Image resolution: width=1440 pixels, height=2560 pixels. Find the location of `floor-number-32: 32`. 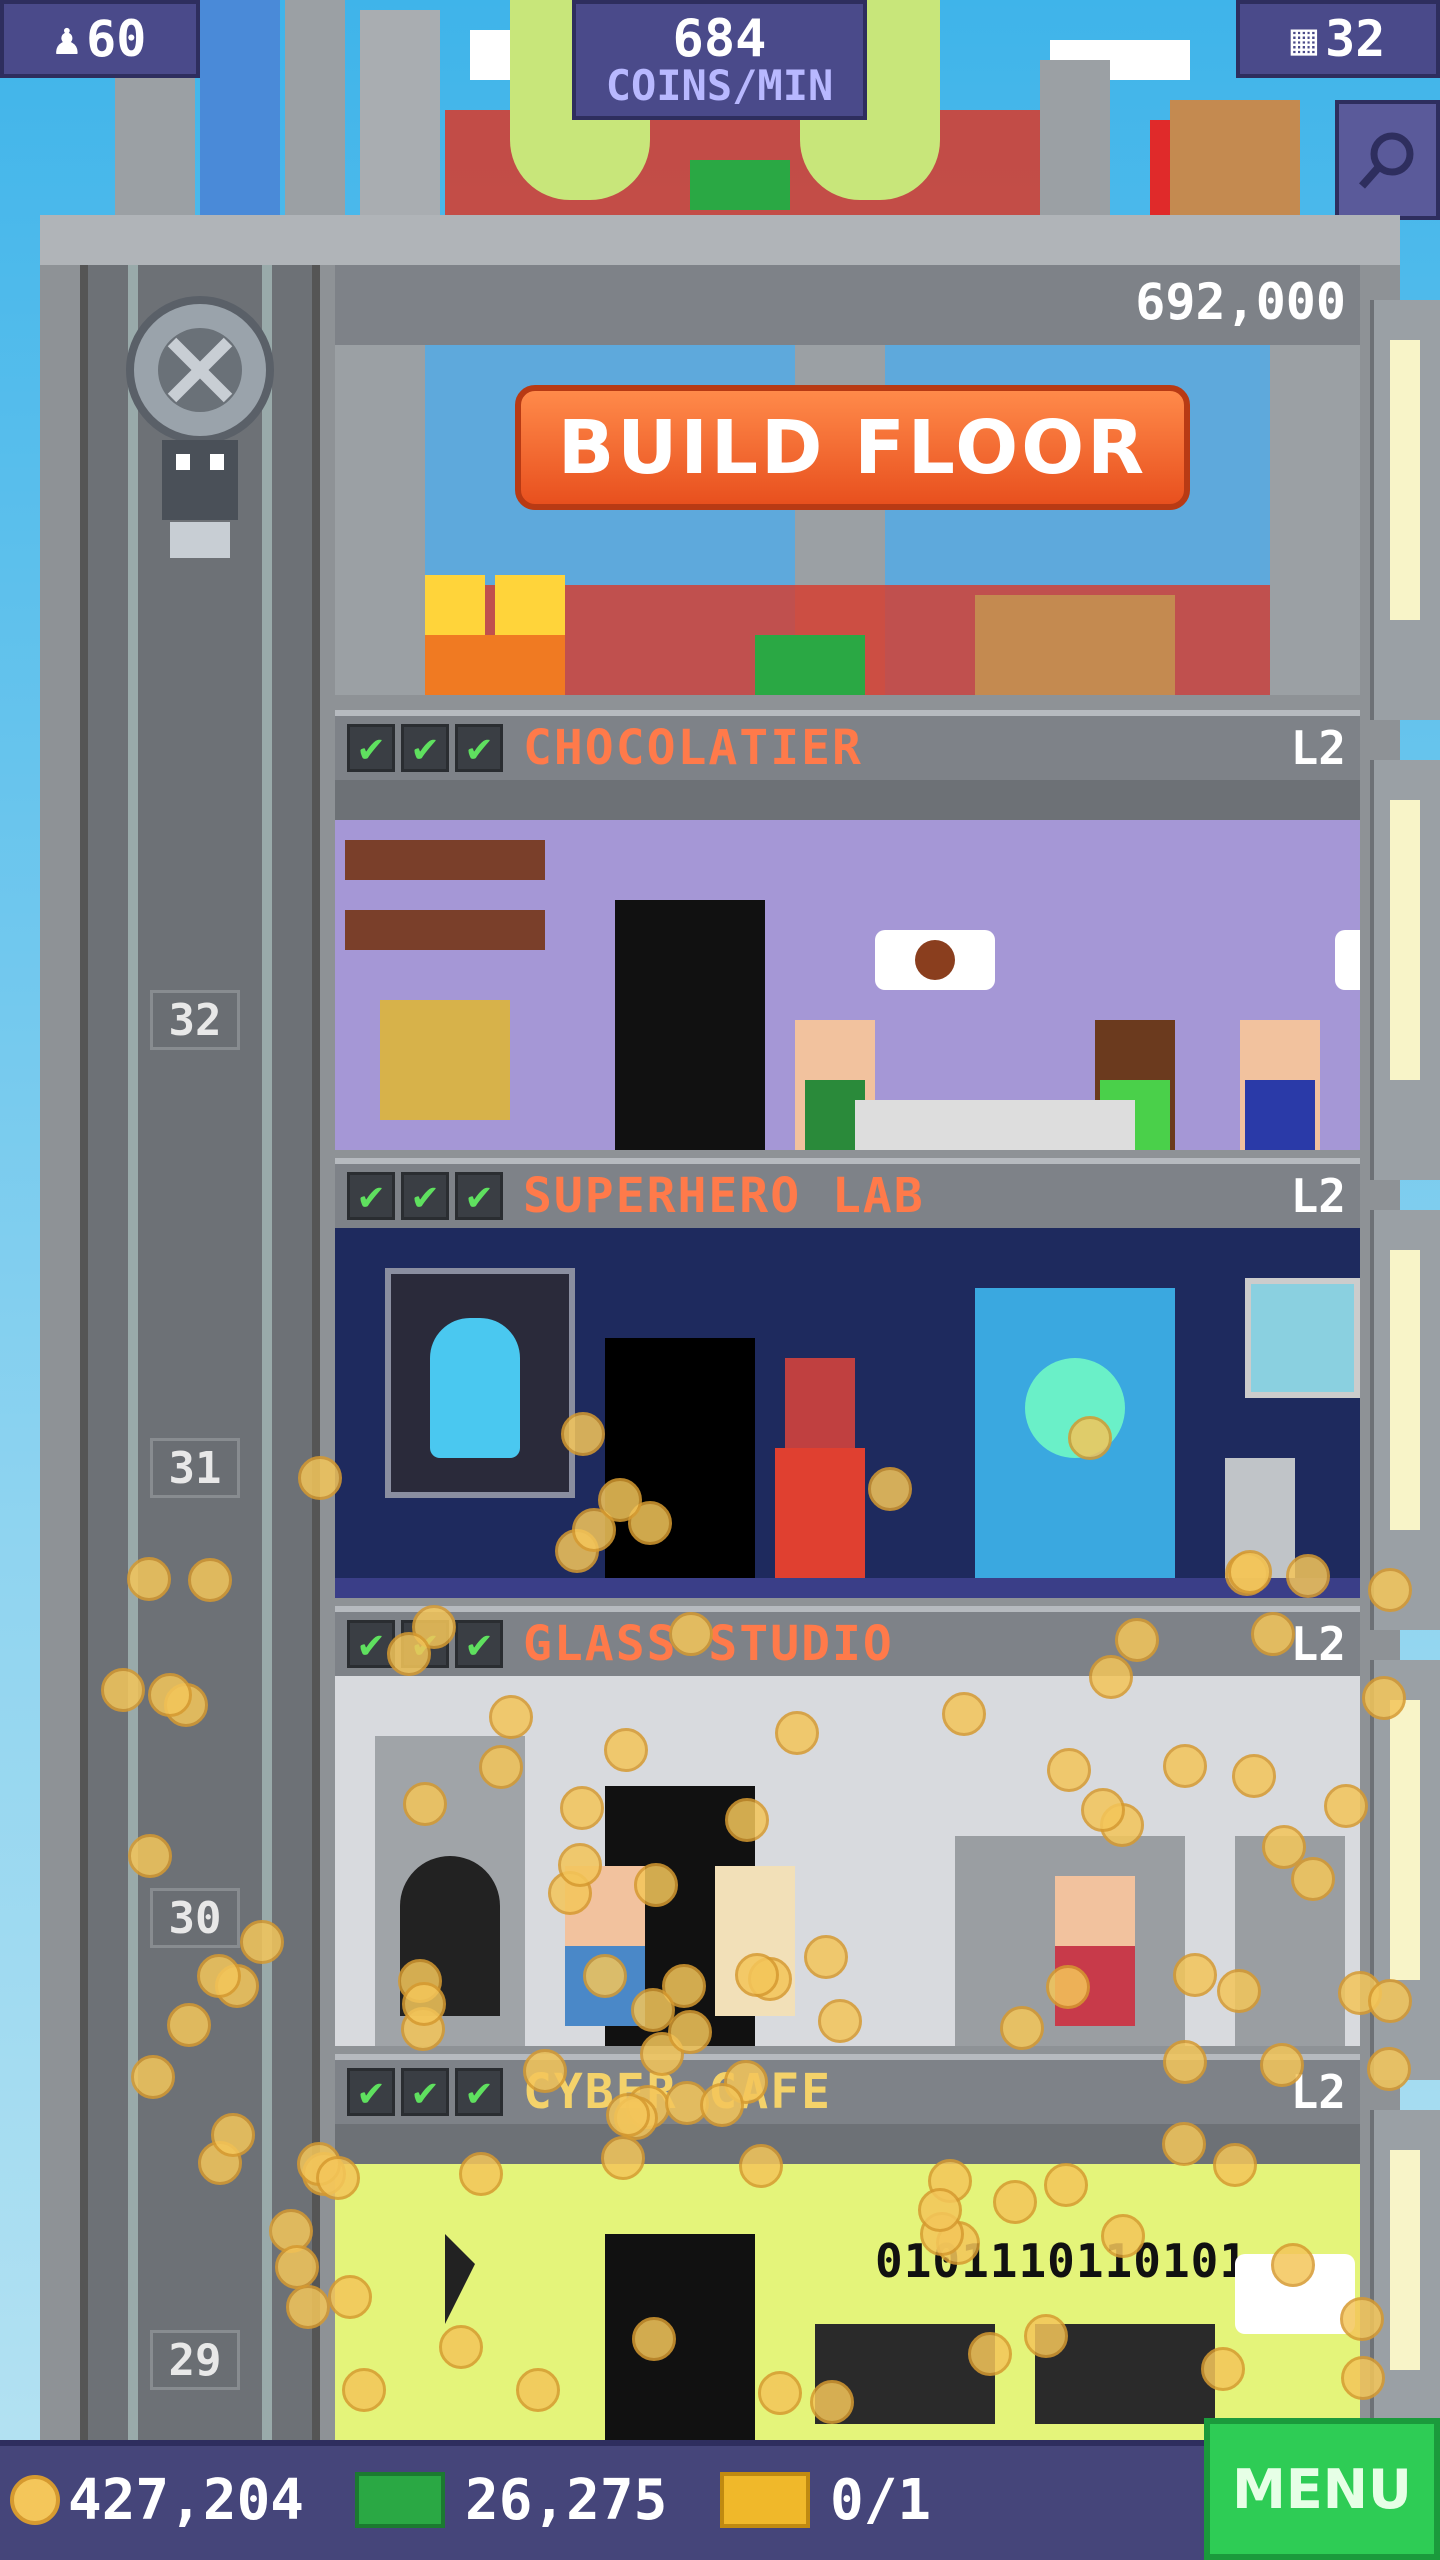

floor-number-32: 32 is located at coordinates (195, 1020).